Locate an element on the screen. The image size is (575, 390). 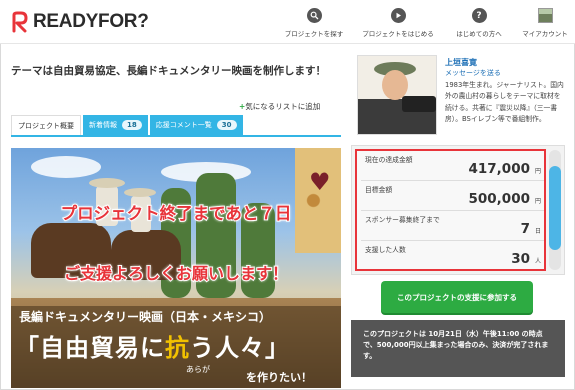
stat-row-supporters: 支援した人数 30 人 is located at coordinates (452, 256).